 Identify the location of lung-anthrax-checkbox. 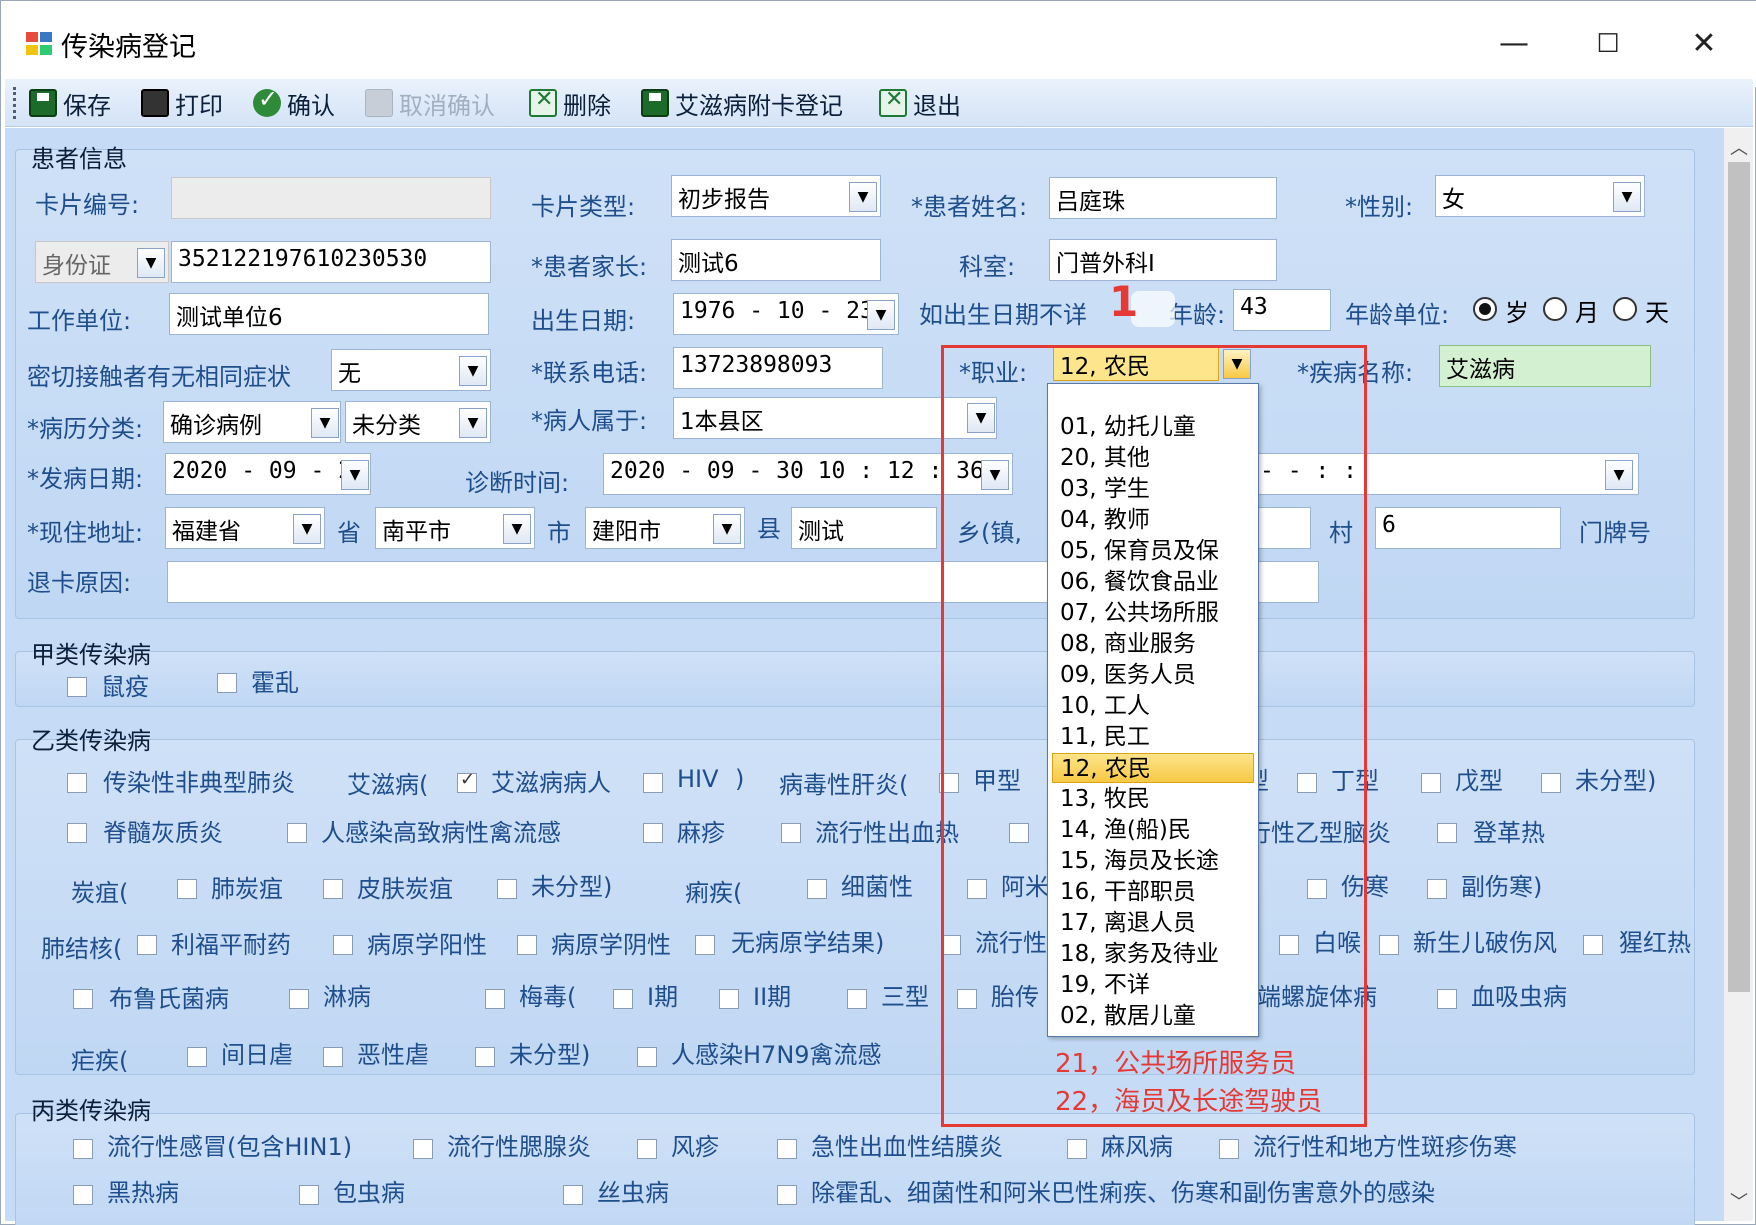
(187, 889).